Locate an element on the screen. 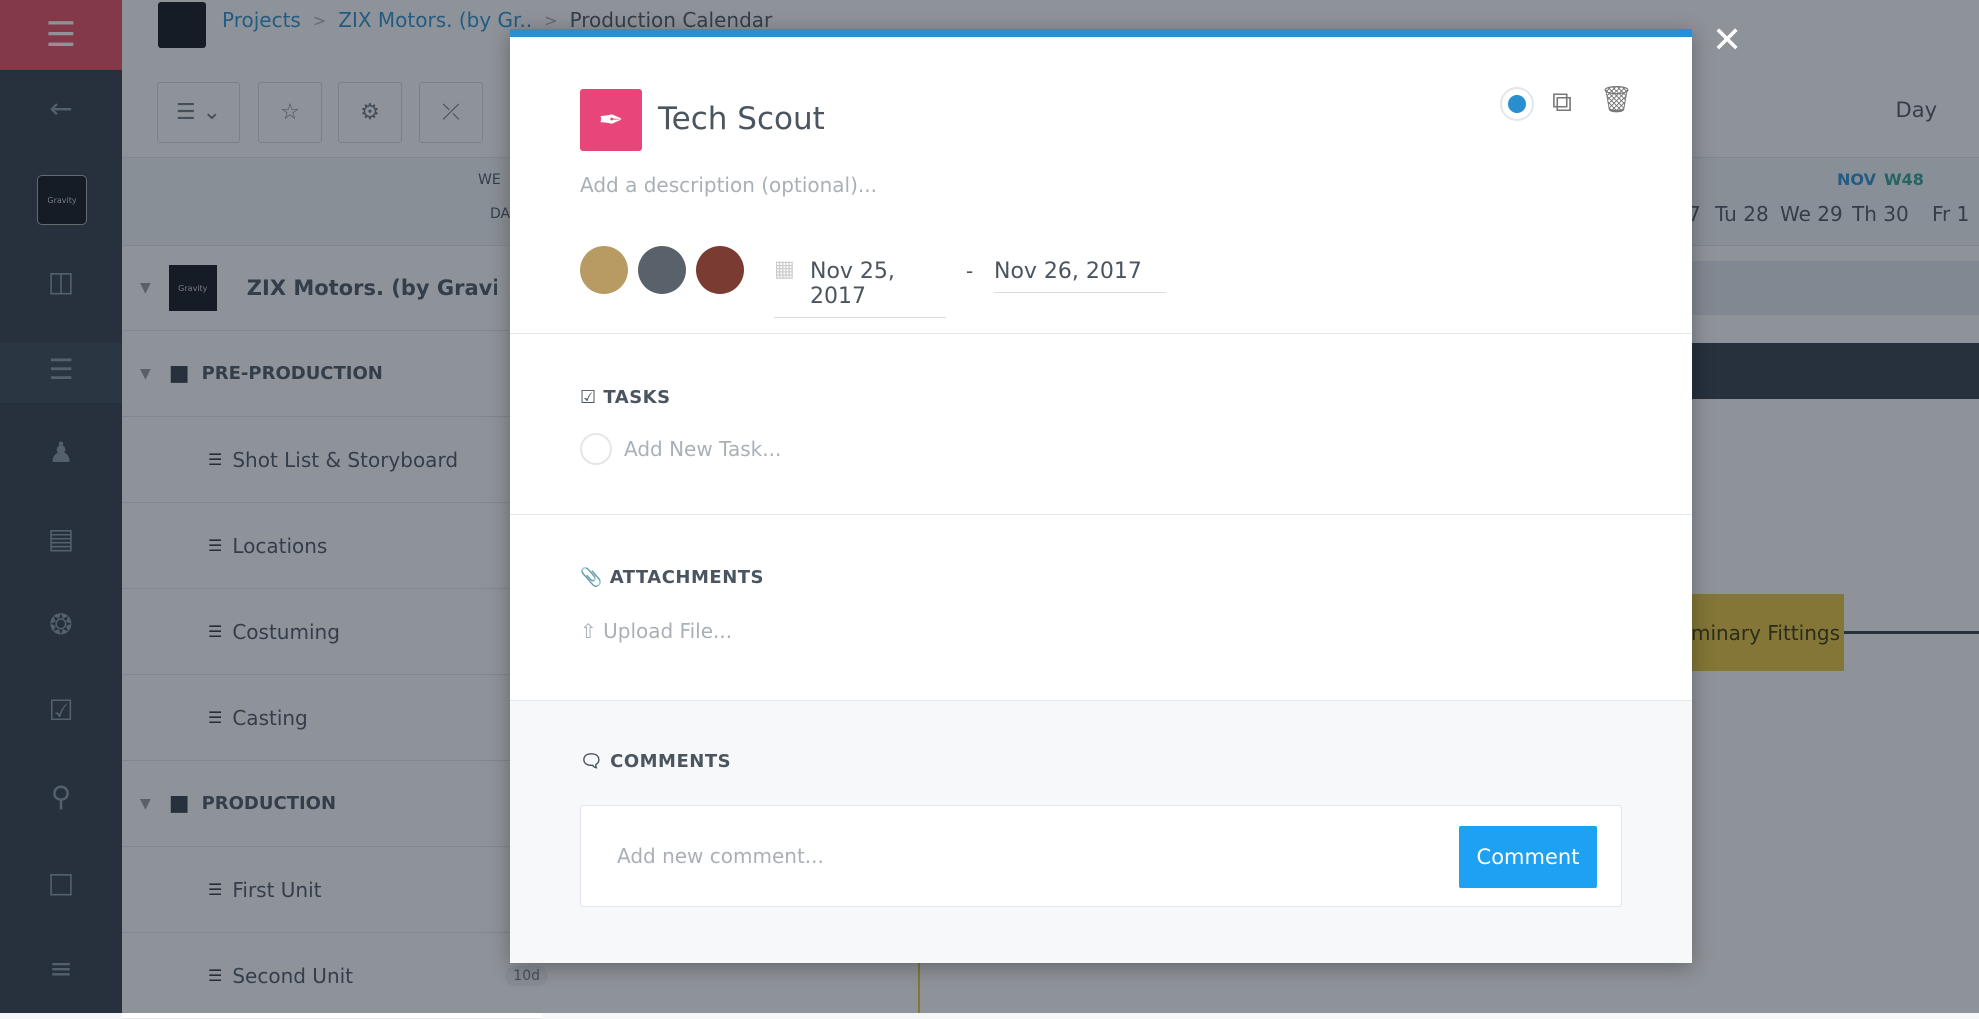 Image resolution: width=1979 pixels, height=1019 pixels. close-icon: ✕ is located at coordinates (1727, 40).